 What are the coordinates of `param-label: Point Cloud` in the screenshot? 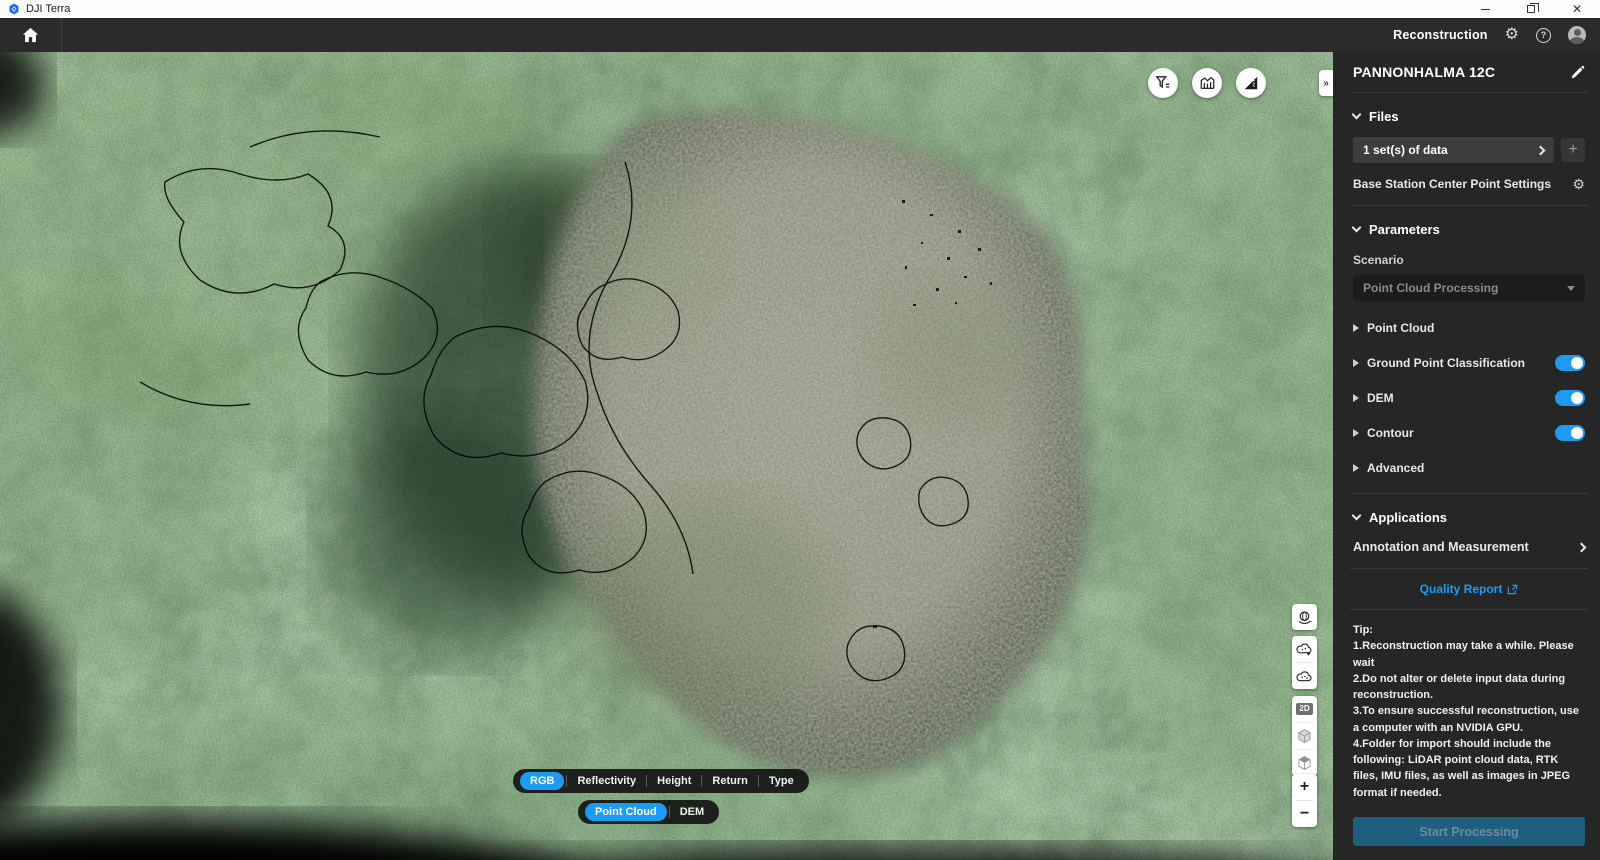 It's located at (1401, 328).